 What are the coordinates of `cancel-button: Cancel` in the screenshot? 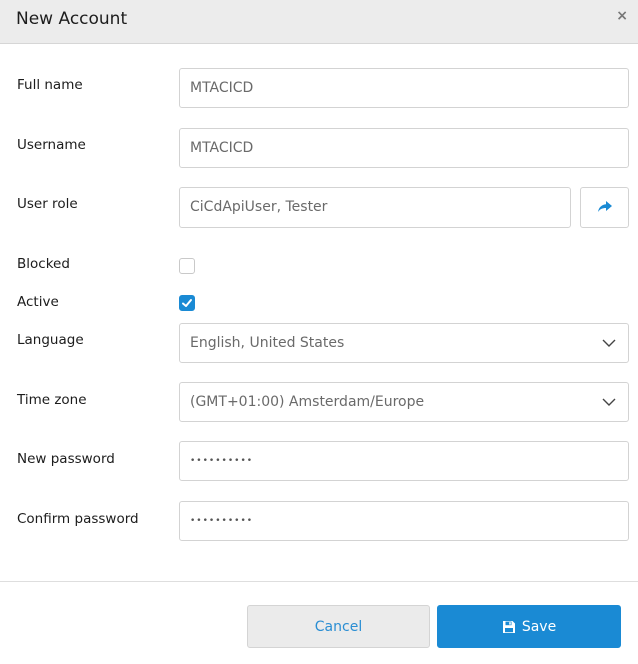 It's located at (338, 626).